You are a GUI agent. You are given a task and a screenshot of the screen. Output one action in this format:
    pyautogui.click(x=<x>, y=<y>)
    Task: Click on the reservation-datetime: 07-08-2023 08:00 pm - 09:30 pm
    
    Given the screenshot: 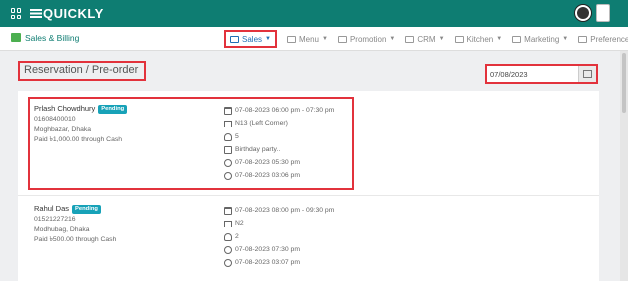 What is the action you would take?
    pyautogui.click(x=285, y=210)
    